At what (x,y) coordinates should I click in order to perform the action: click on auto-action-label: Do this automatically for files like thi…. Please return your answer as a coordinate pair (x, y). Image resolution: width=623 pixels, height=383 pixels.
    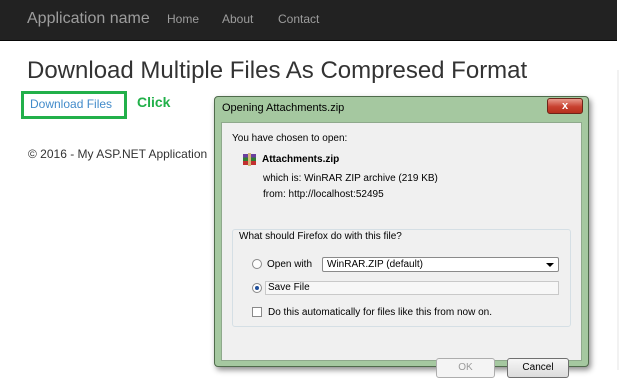
    Looking at the image, I should click on (380, 312).